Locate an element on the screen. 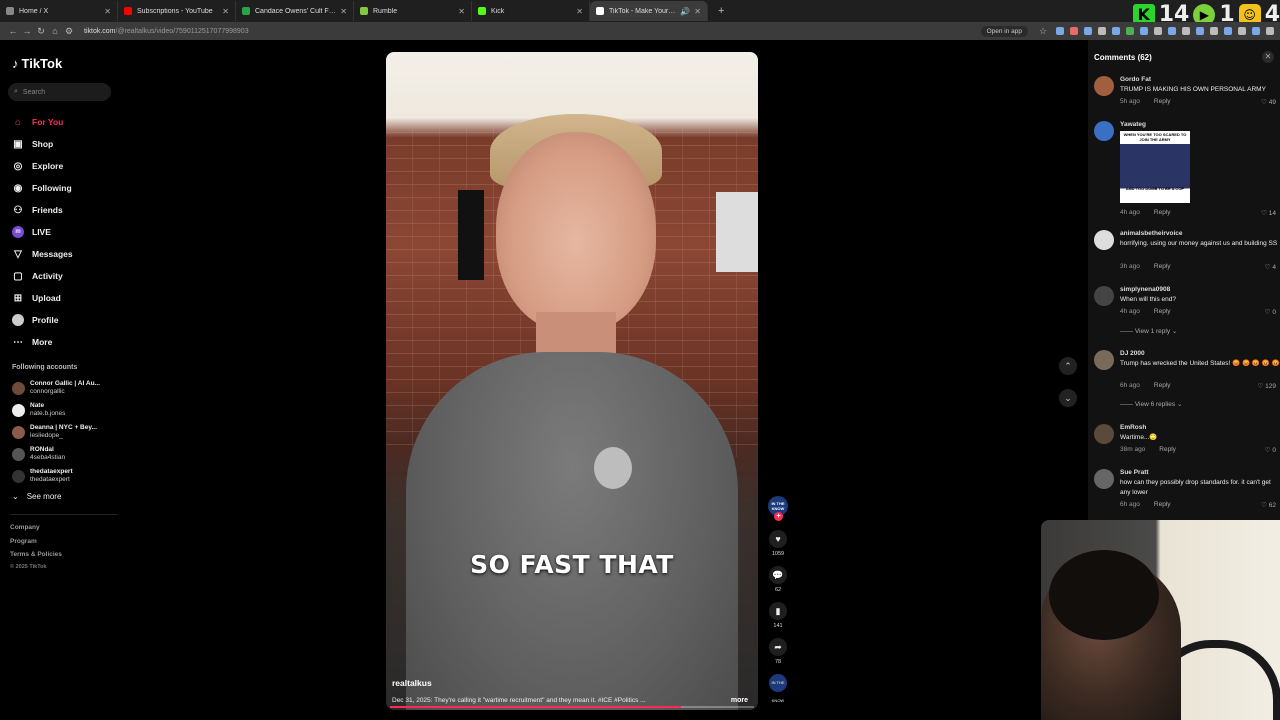  tab-candace: Candace Owens' Cult Followers✕ is located at coordinates (295, 11).